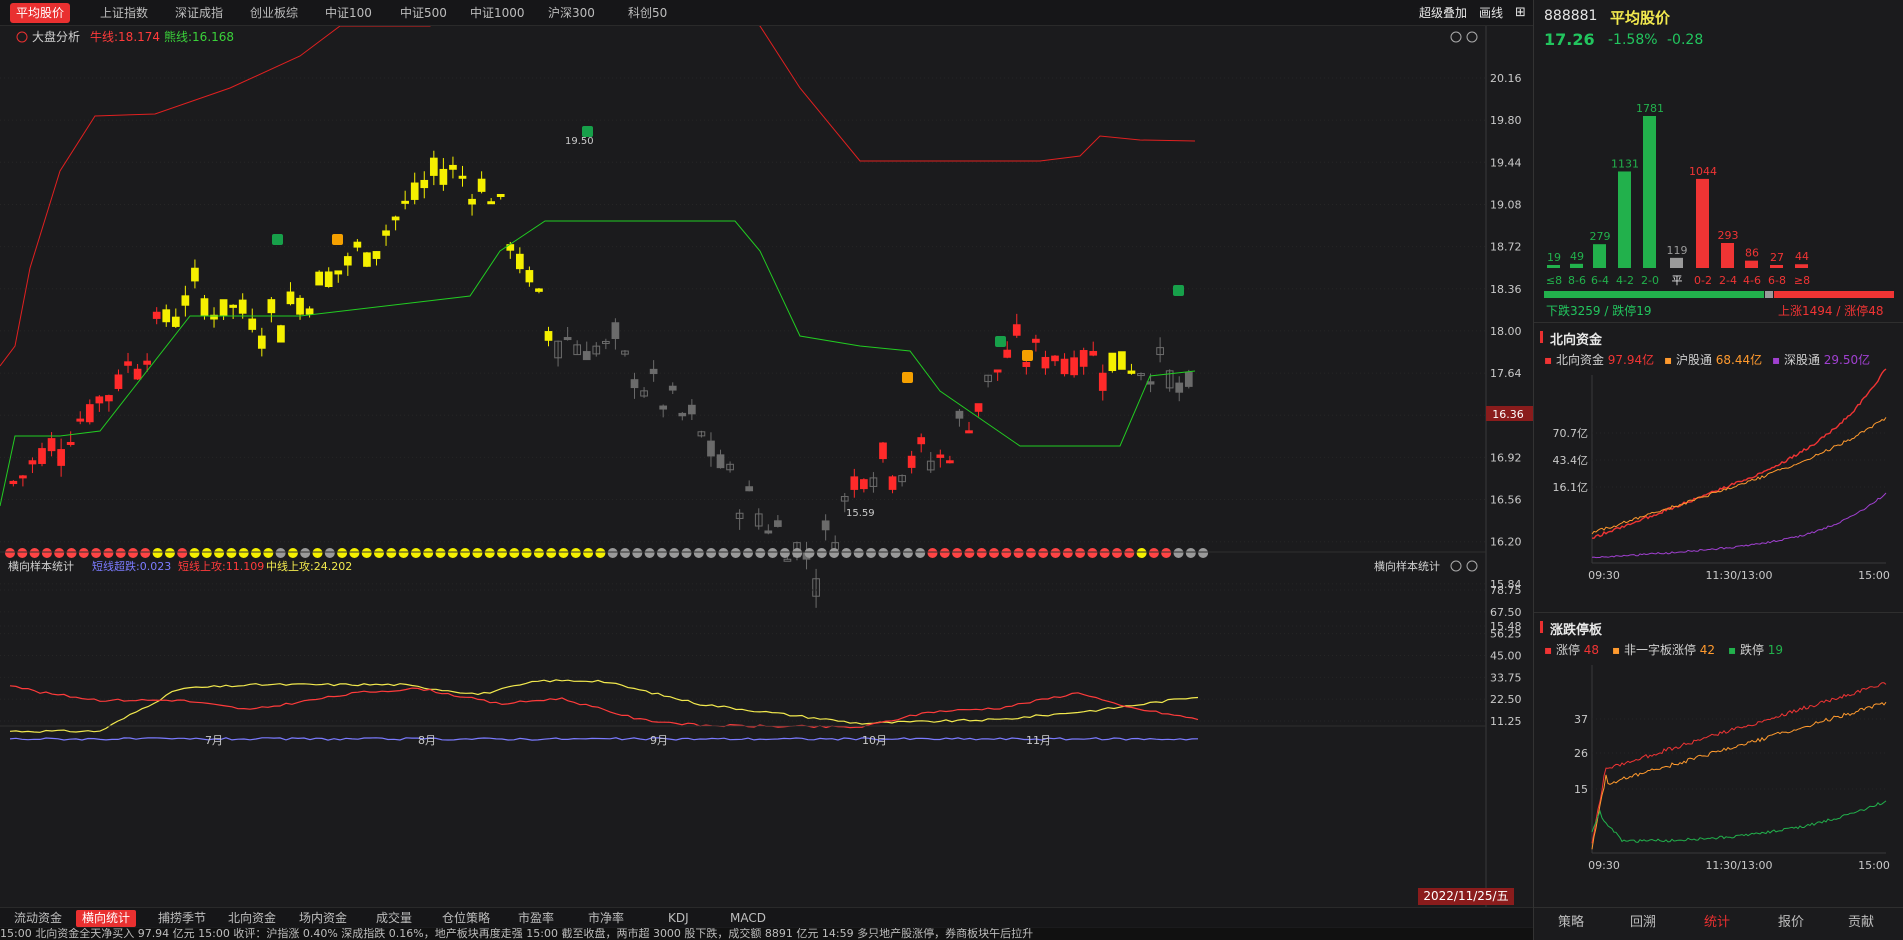 This screenshot has width=1903, height=940. What do you see at coordinates (1443, 13) in the screenshot?
I see `overlay-button: 超级叠加` at bounding box center [1443, 13].